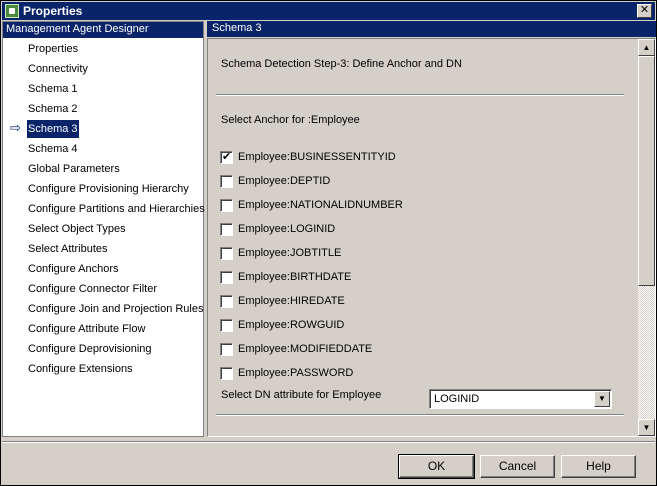  Describe the element at coordinates (87, 329) in the screenshot. I see `nav-item-label: Configure Attribute Flow` at that location.